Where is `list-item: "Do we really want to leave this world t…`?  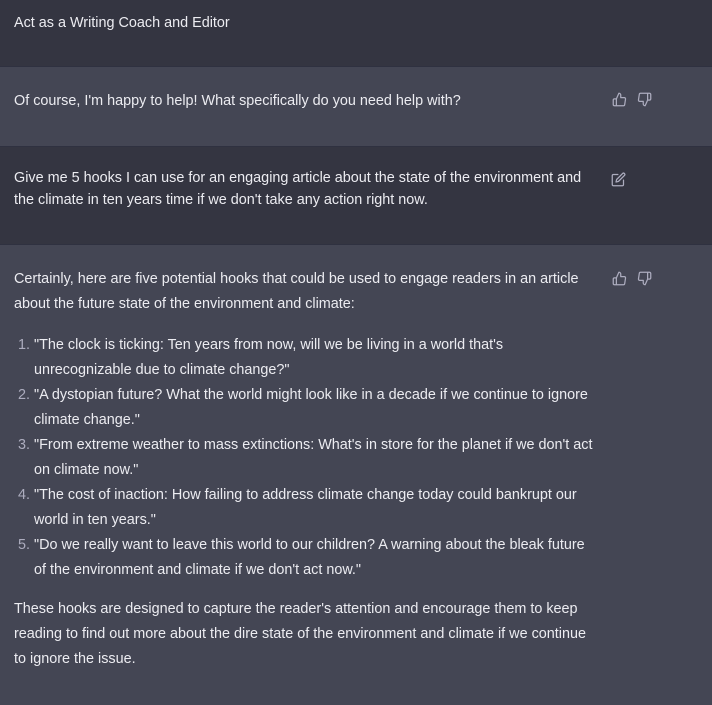 list-item: "Do we really want to leave this world t… is located at coordinates (315, 558).